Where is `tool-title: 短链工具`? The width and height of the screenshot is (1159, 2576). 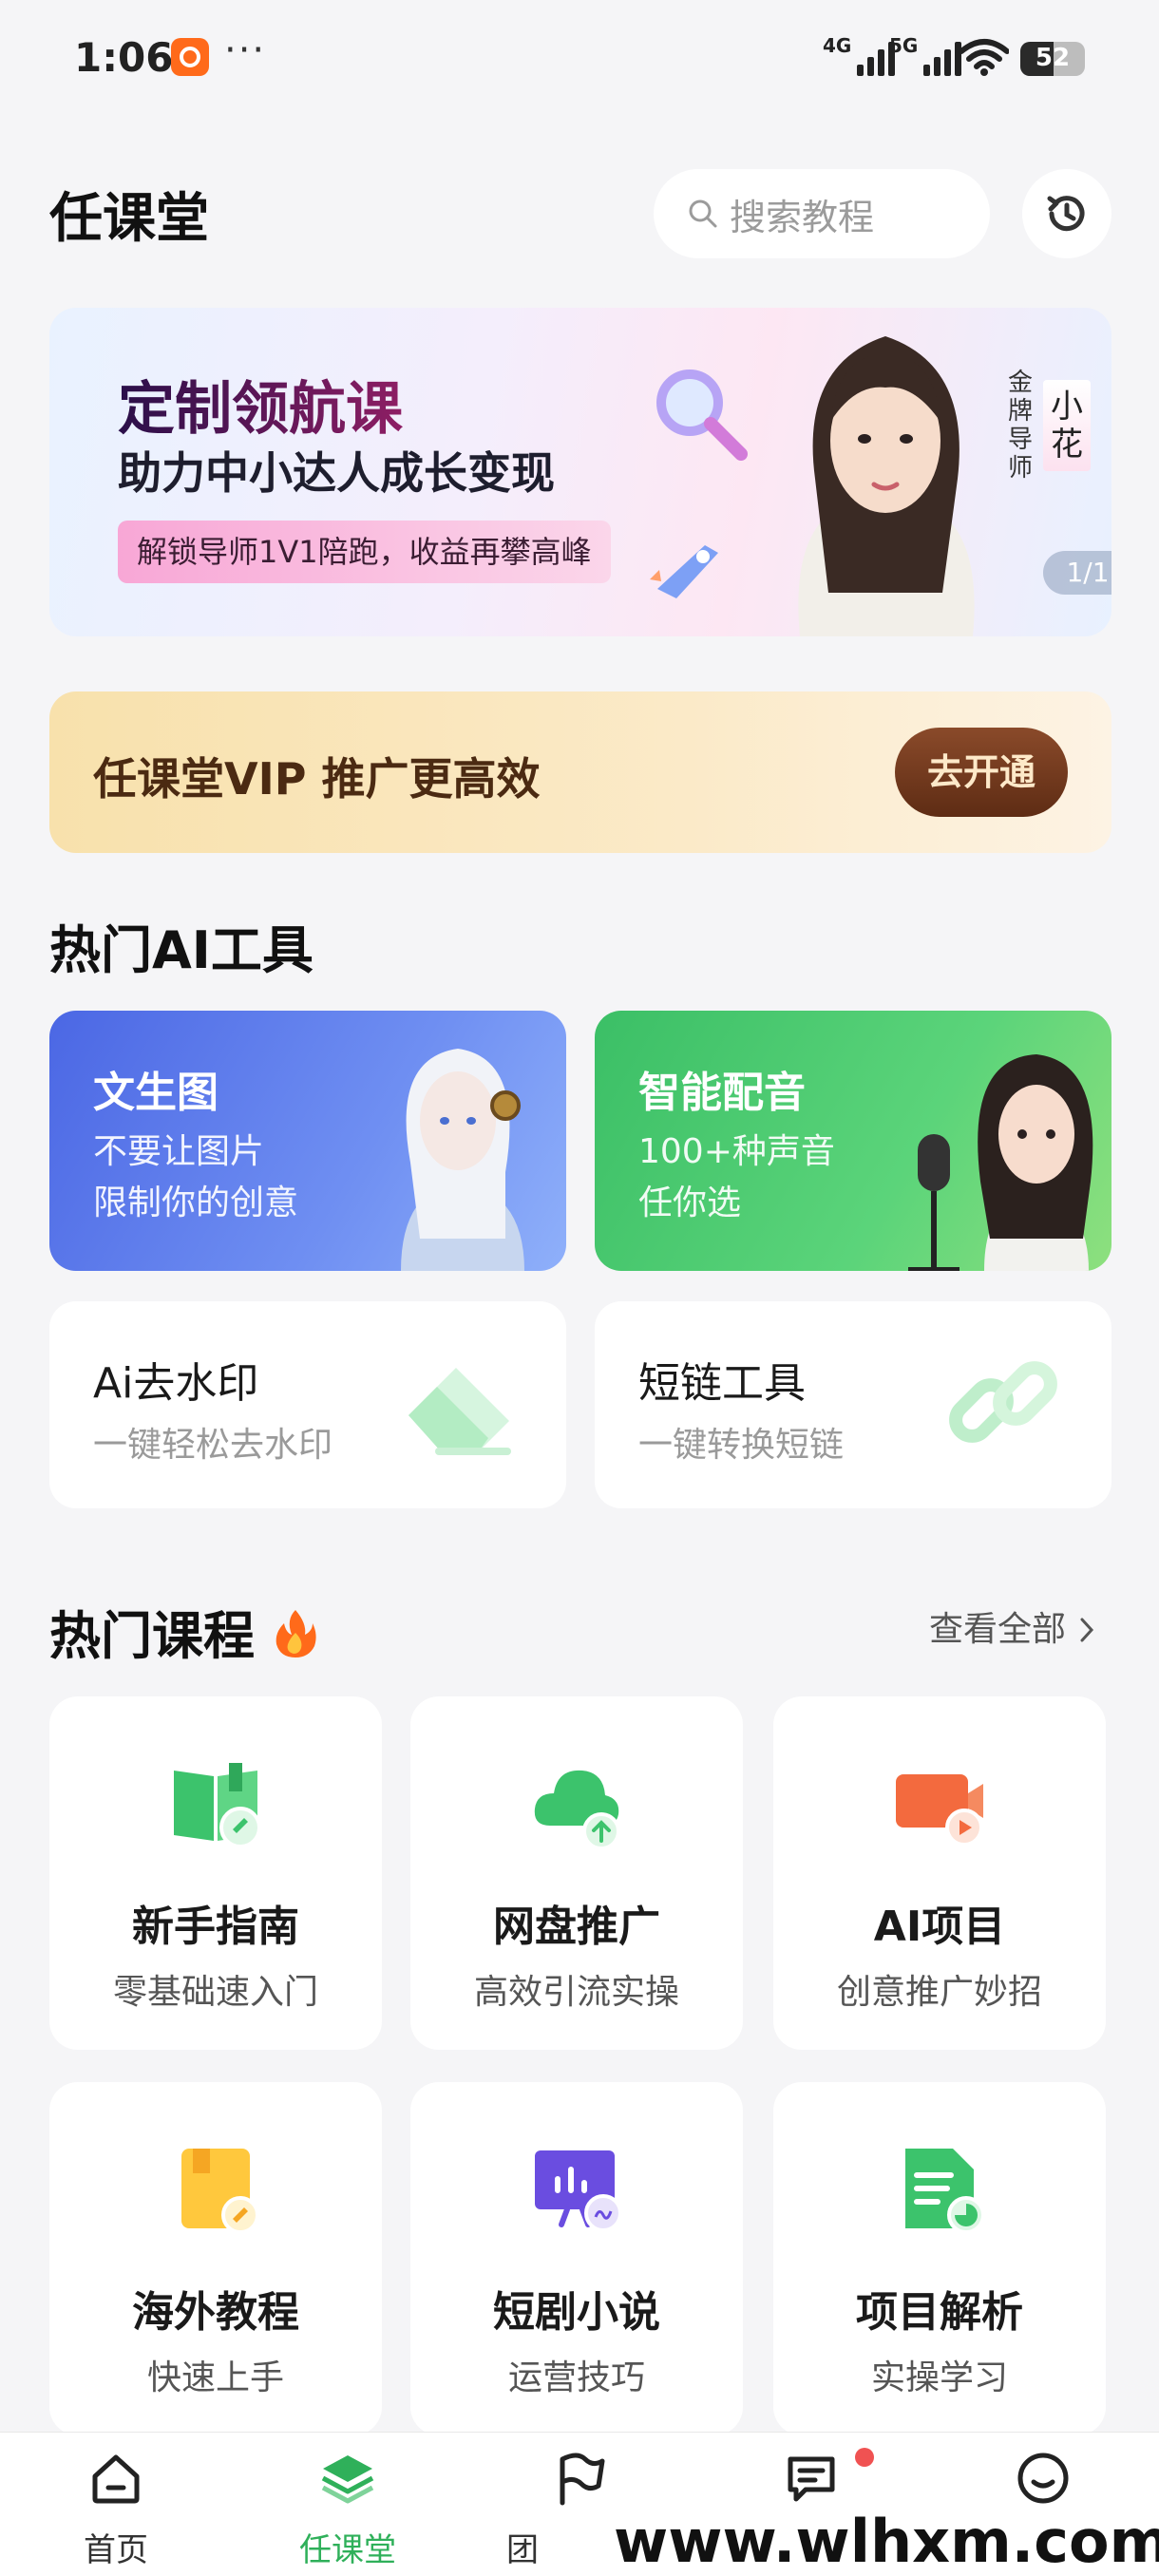
tool-title: 短链工具 is located at coordinates (722, 1383).